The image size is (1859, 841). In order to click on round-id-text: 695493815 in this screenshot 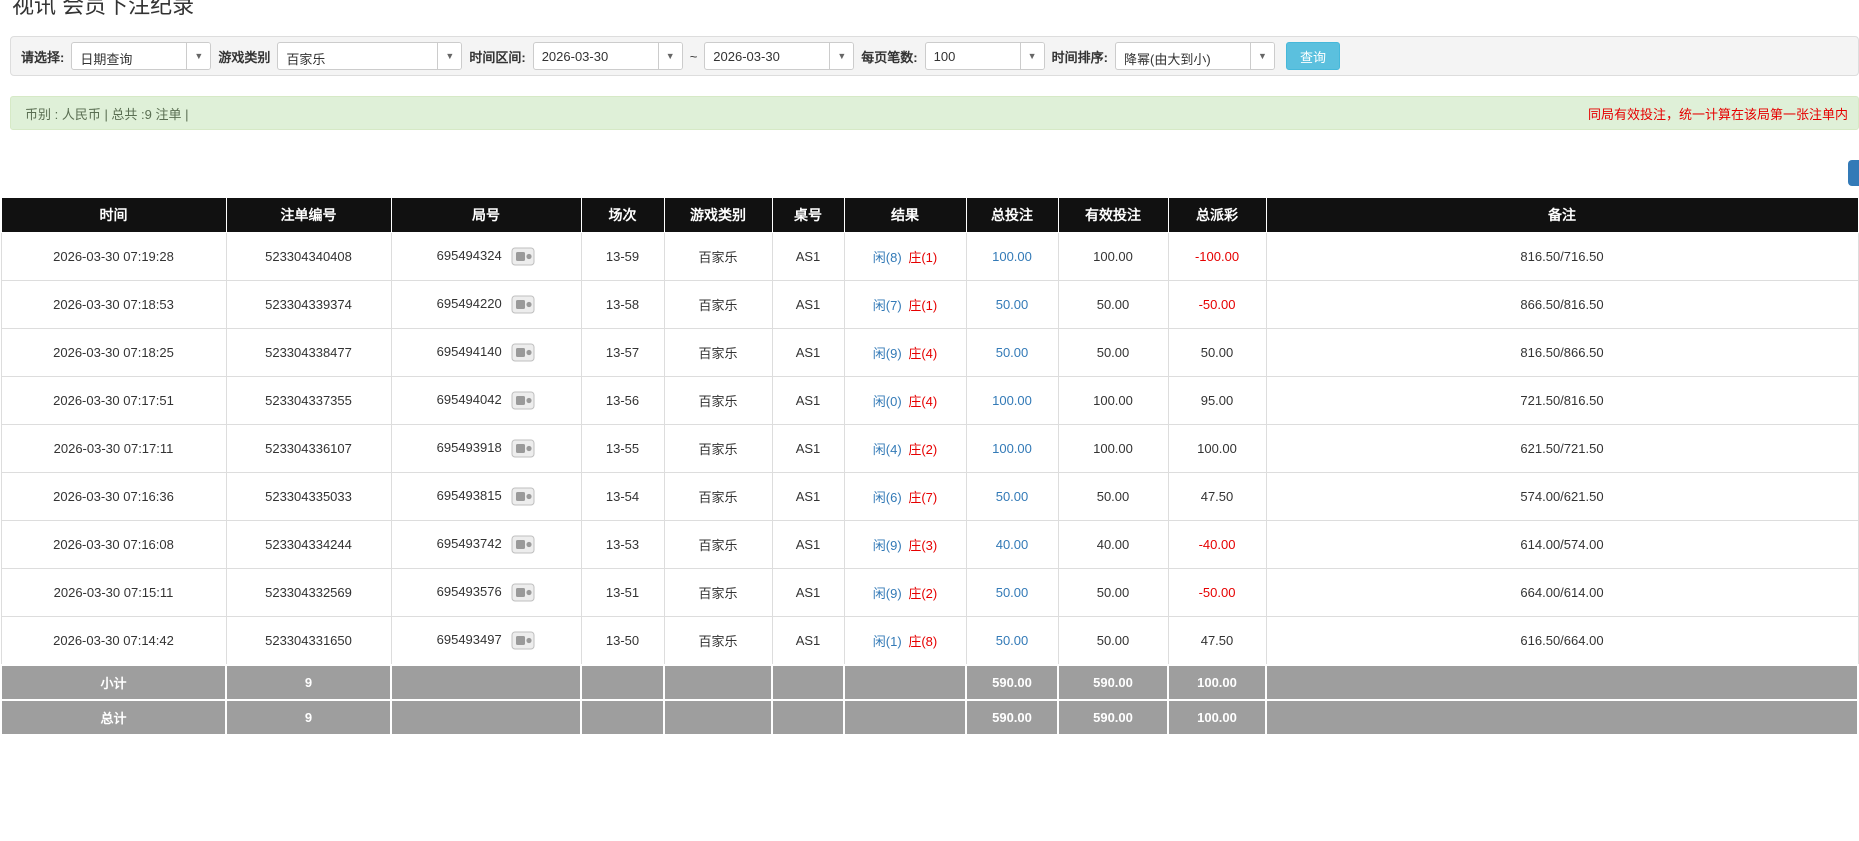, I will do `click(469, 495)`.